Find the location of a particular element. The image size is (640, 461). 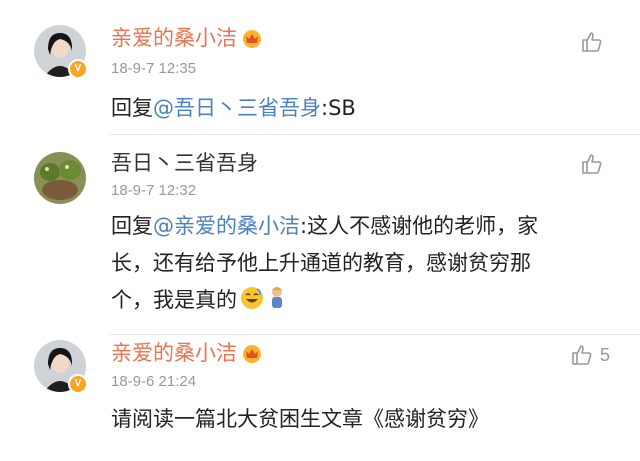

comment-timestamp: 18-9-7 12:32 is located at coordinates (154, 190).